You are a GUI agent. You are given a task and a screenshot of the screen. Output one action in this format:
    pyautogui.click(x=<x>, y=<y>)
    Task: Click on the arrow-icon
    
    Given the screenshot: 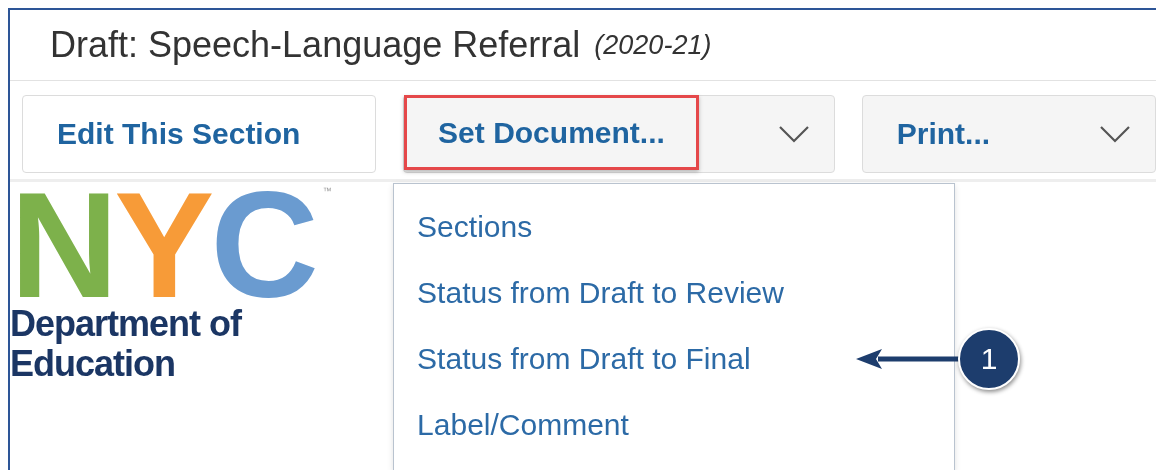 What is the action you would take?
    pyautogui.click(x=908, y=359)
    